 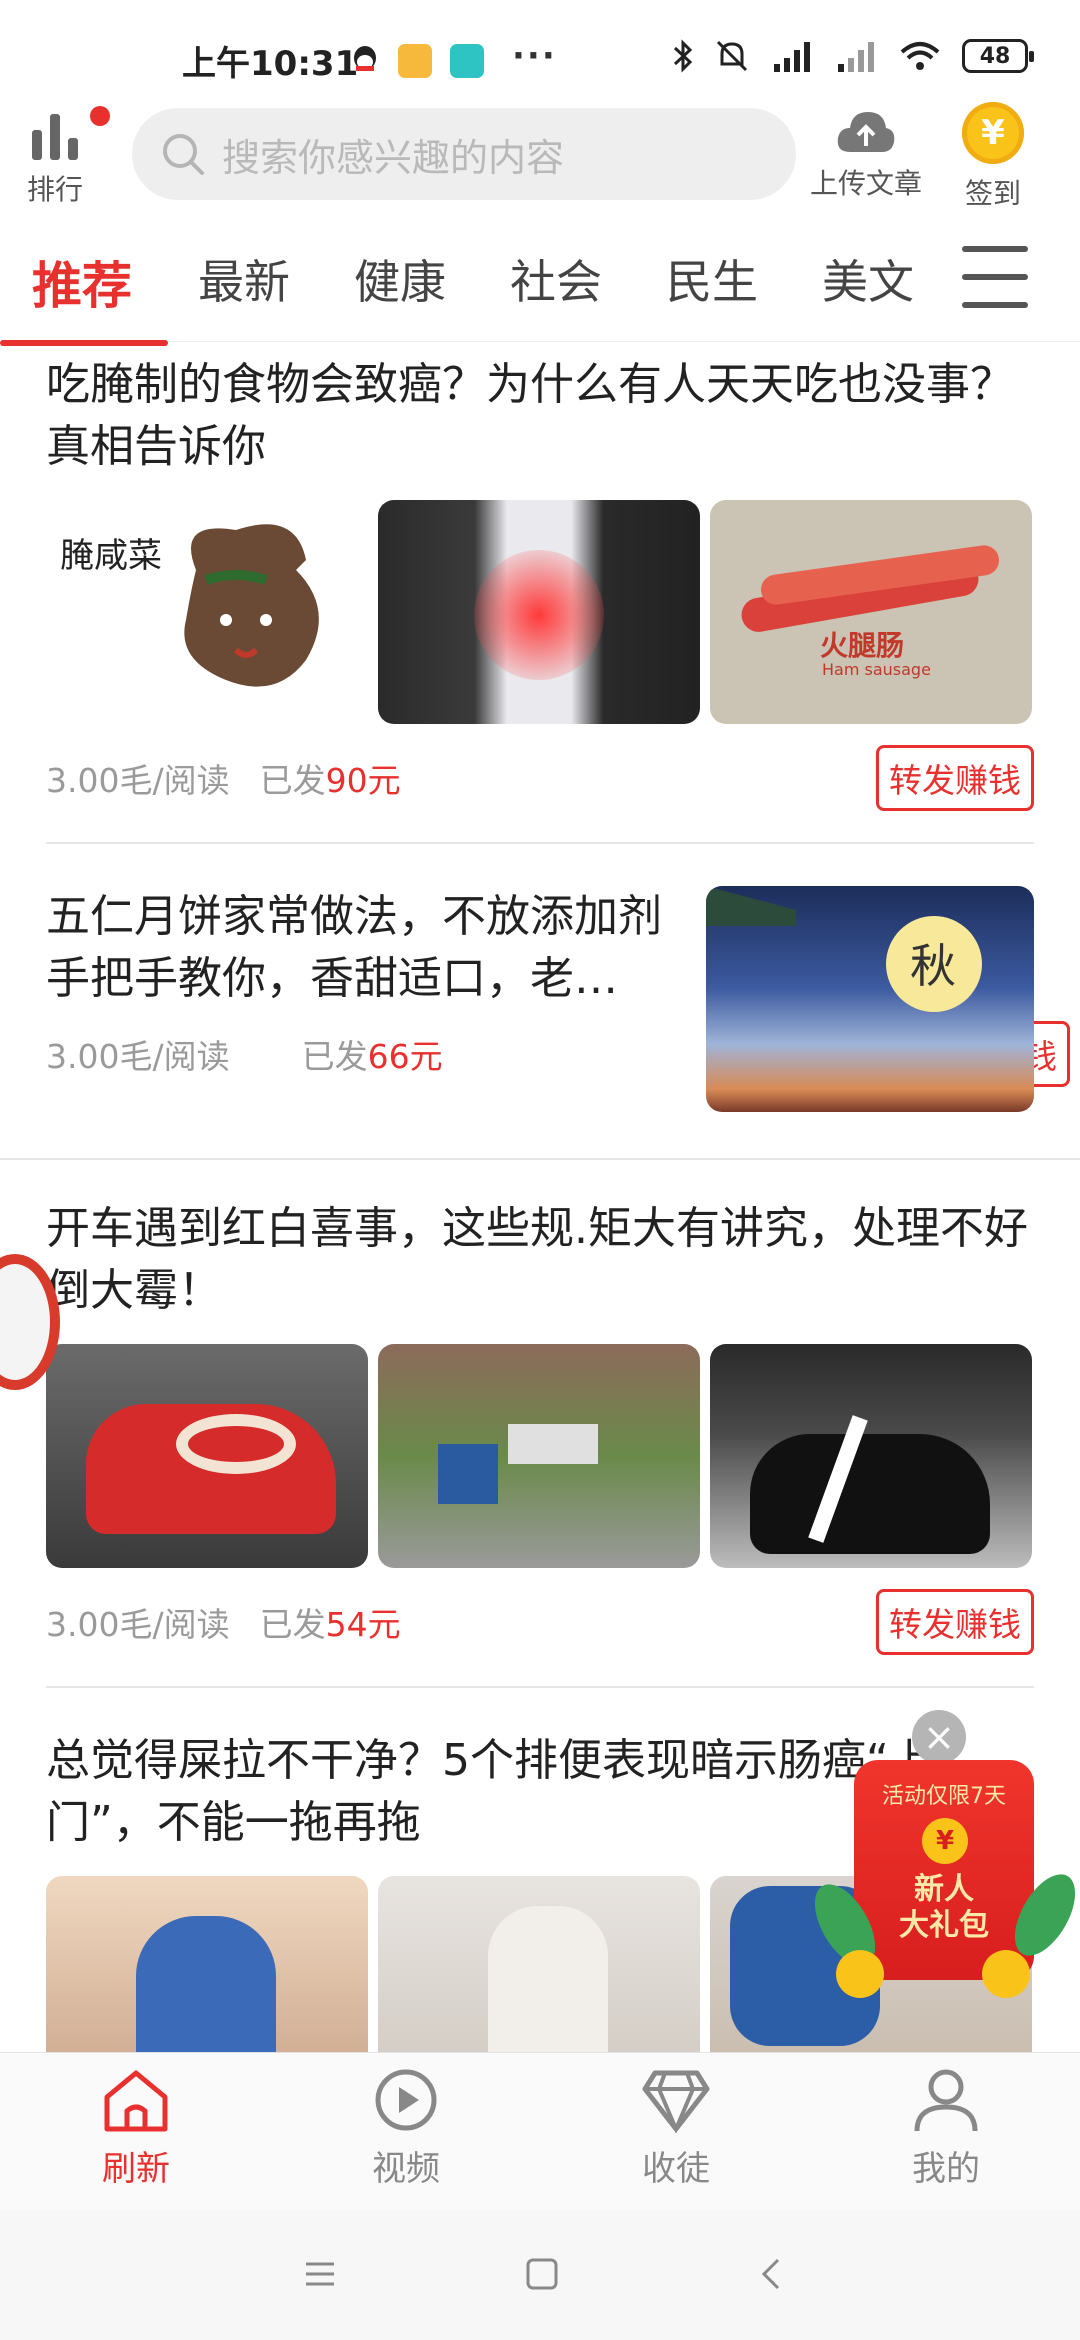 I want to click on paid-amount: 66元, so click(x=405, y=1056).